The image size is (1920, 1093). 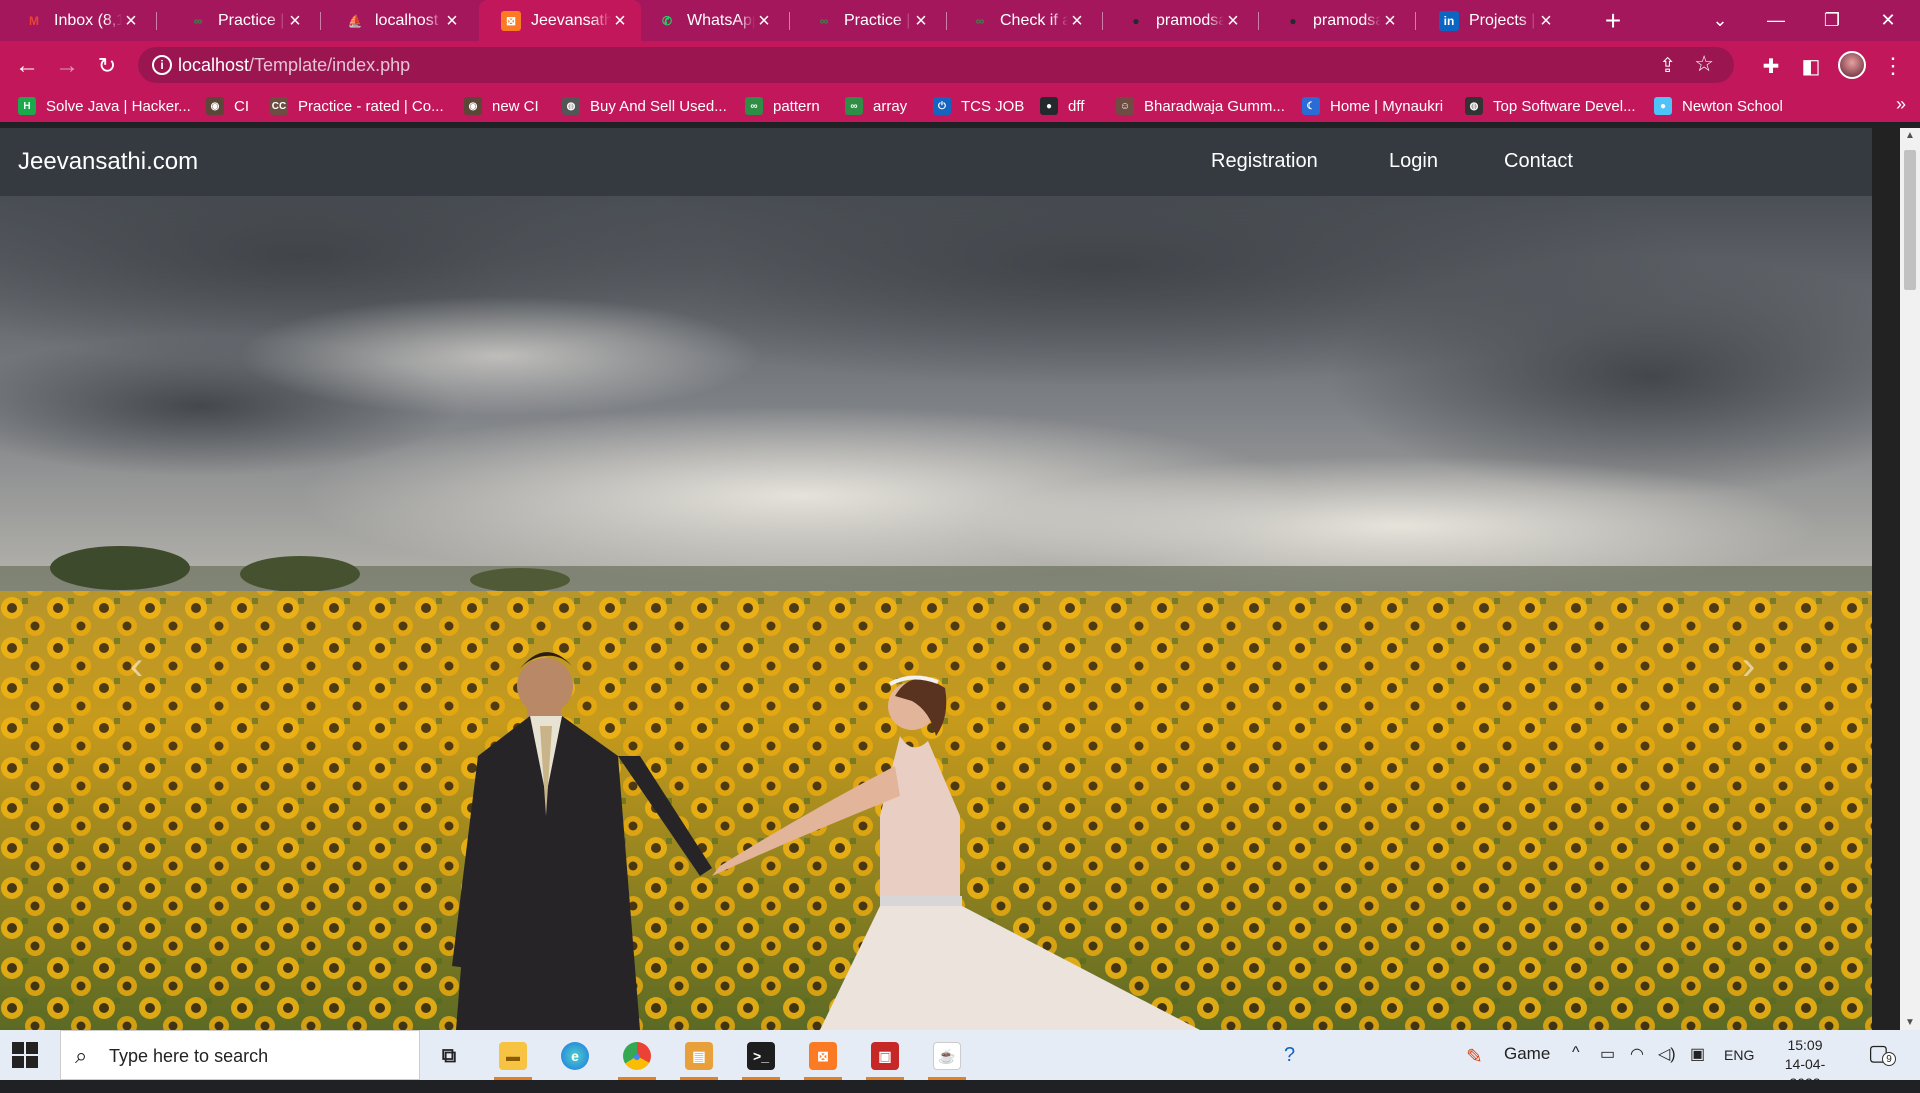 I want to click on back-arrow-icon: ←, so click(x=27, y=66).